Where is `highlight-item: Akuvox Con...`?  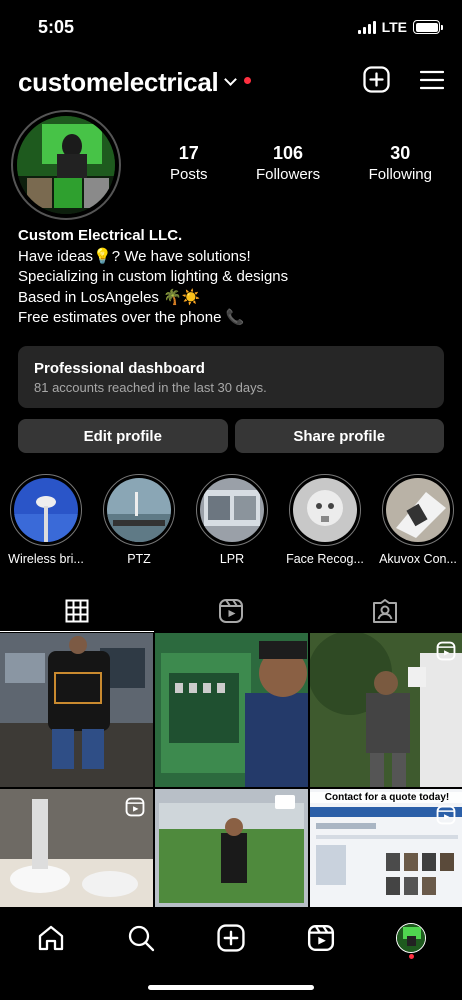
highlight-item: Akuvox Con... is located at coordinates (418, 520).